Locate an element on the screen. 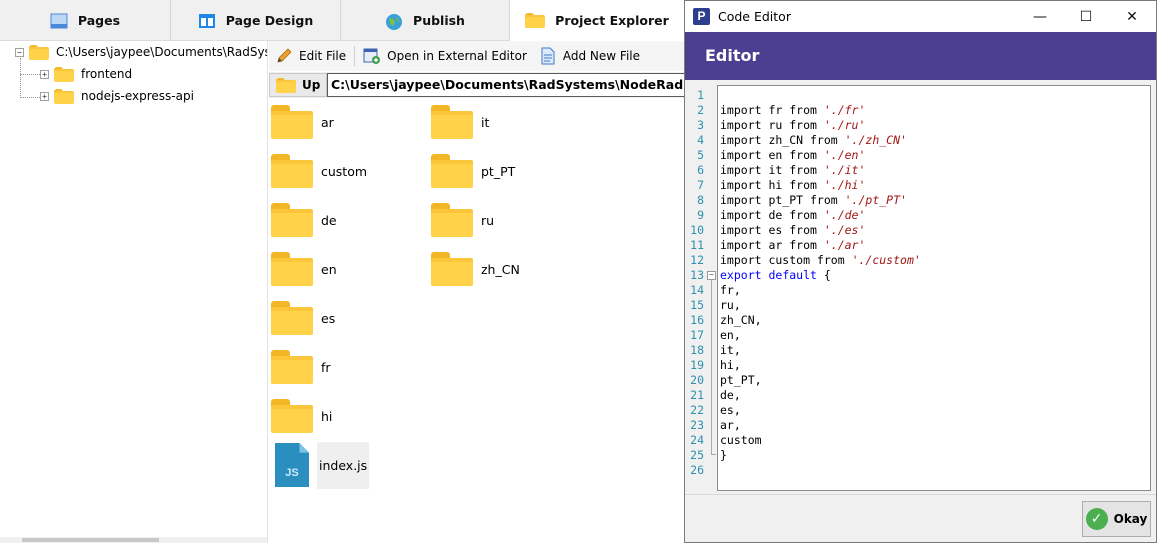 This screenshot has height=543, width=1157. close-button: ✕ is located at coordinates (1132, 16).